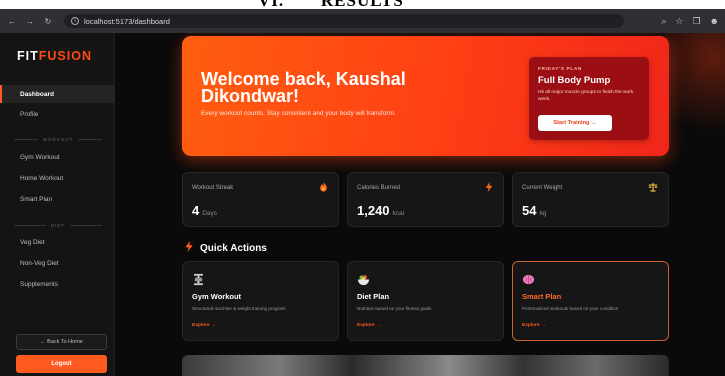 The height and width of the screenshot is (376, 725). Describe the element at coordinates (363, 279) in the screenshot. I see `salad-bowl-icon` at that location.